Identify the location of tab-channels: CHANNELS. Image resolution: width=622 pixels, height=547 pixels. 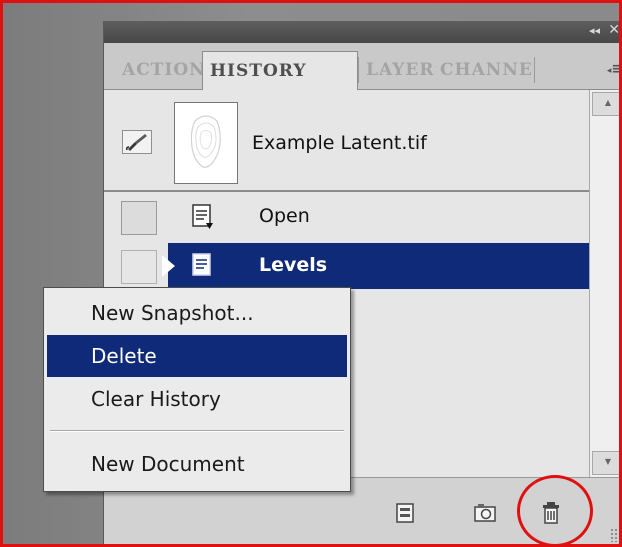
(486, 70).